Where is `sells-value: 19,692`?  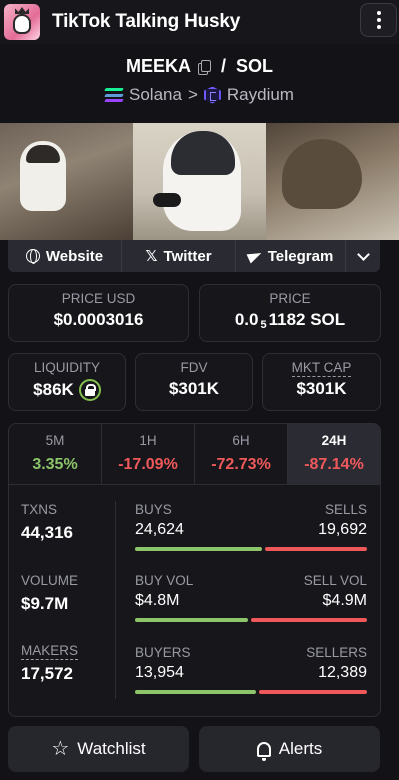
sells-value: 19,692 is located at coordinates (342, 529).